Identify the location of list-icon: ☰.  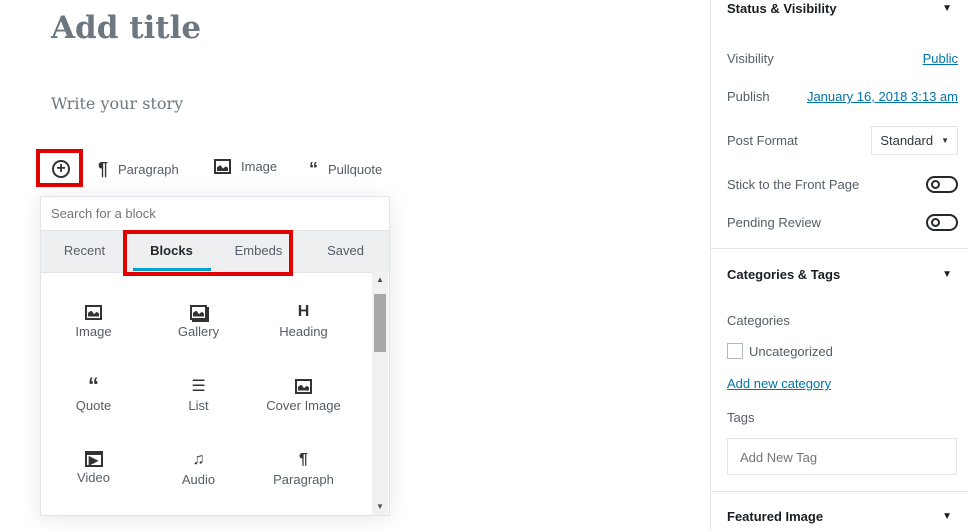
(198, 386).